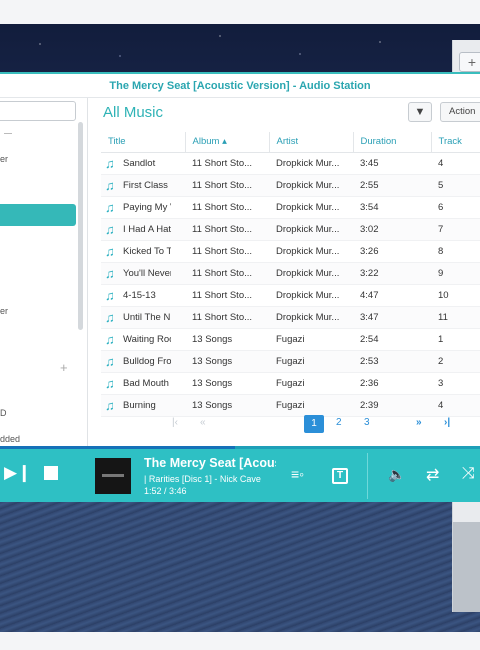 The width and height of the screenshot is (480, 650). Describe the element at coordinates (466, 567) in the screenshot. I see `background-window-panel` at that location.